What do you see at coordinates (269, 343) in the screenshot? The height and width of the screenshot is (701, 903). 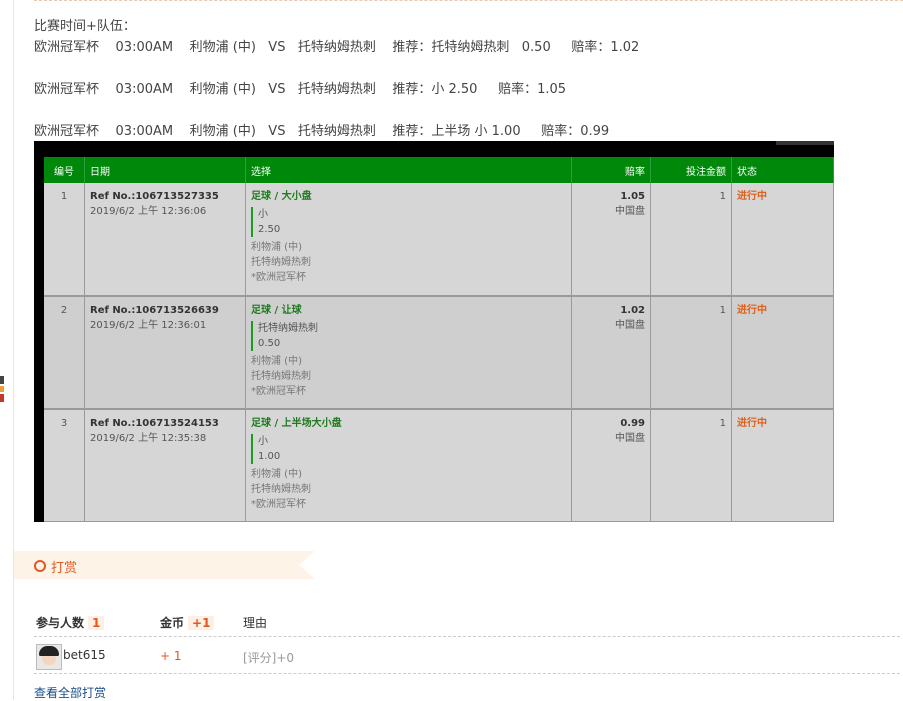 I see `bet-line: 0.50` at bounding box center [269, 343].